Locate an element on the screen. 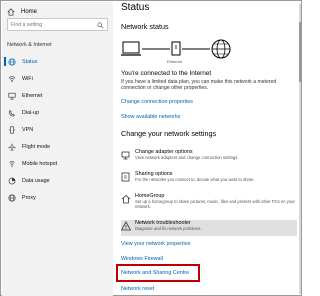 This screenshot has height=296, width=320. windows-firewall-link: Windows Firewall is located at coordinates (142, 259).